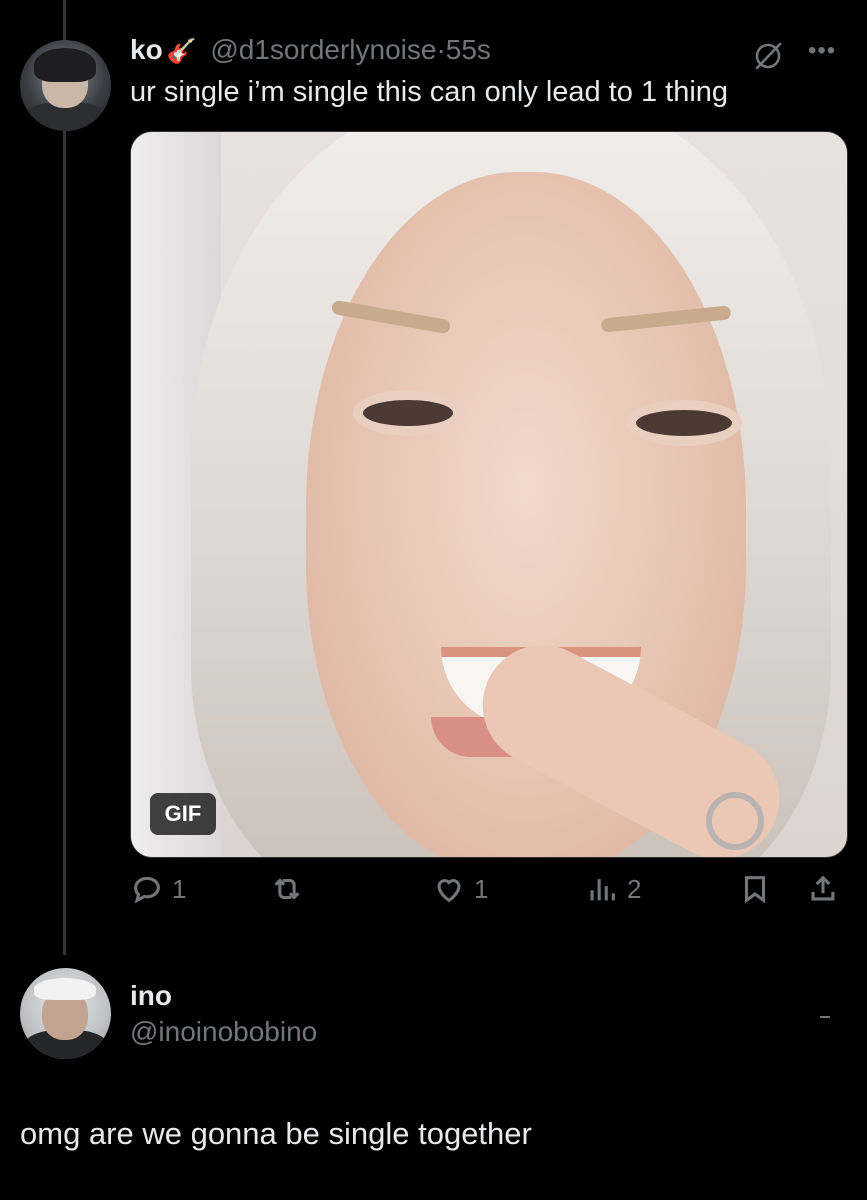 This screenshot has height=1200, width=867. I want to click on views-count: 2, so click(634, 888).